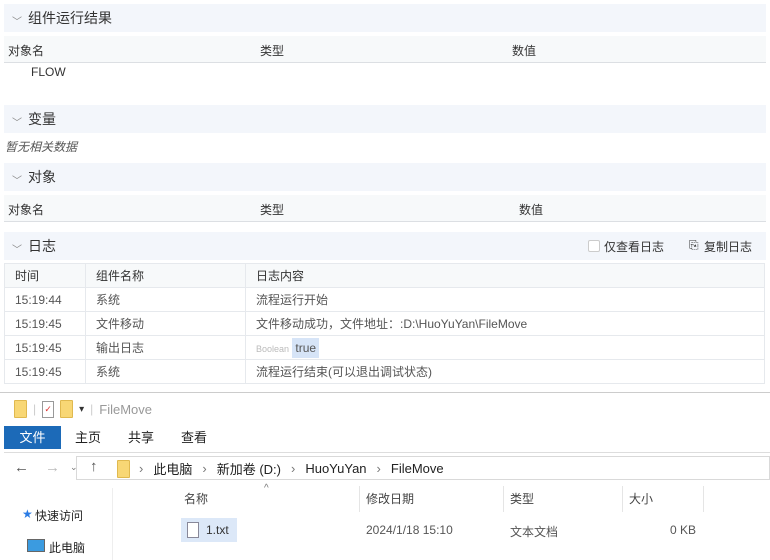 The width and height of the screenshot is (770, 560). Describe the element at coordinates (21, 467) in the screenshot. I see `back-icon: ←` at that location.